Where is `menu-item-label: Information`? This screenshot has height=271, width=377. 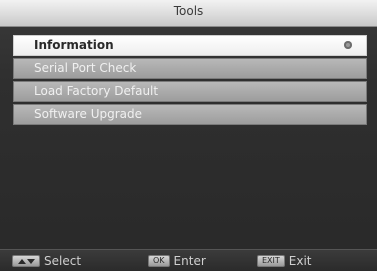 menu-item-label: Information is located at coordinates (74, 45).